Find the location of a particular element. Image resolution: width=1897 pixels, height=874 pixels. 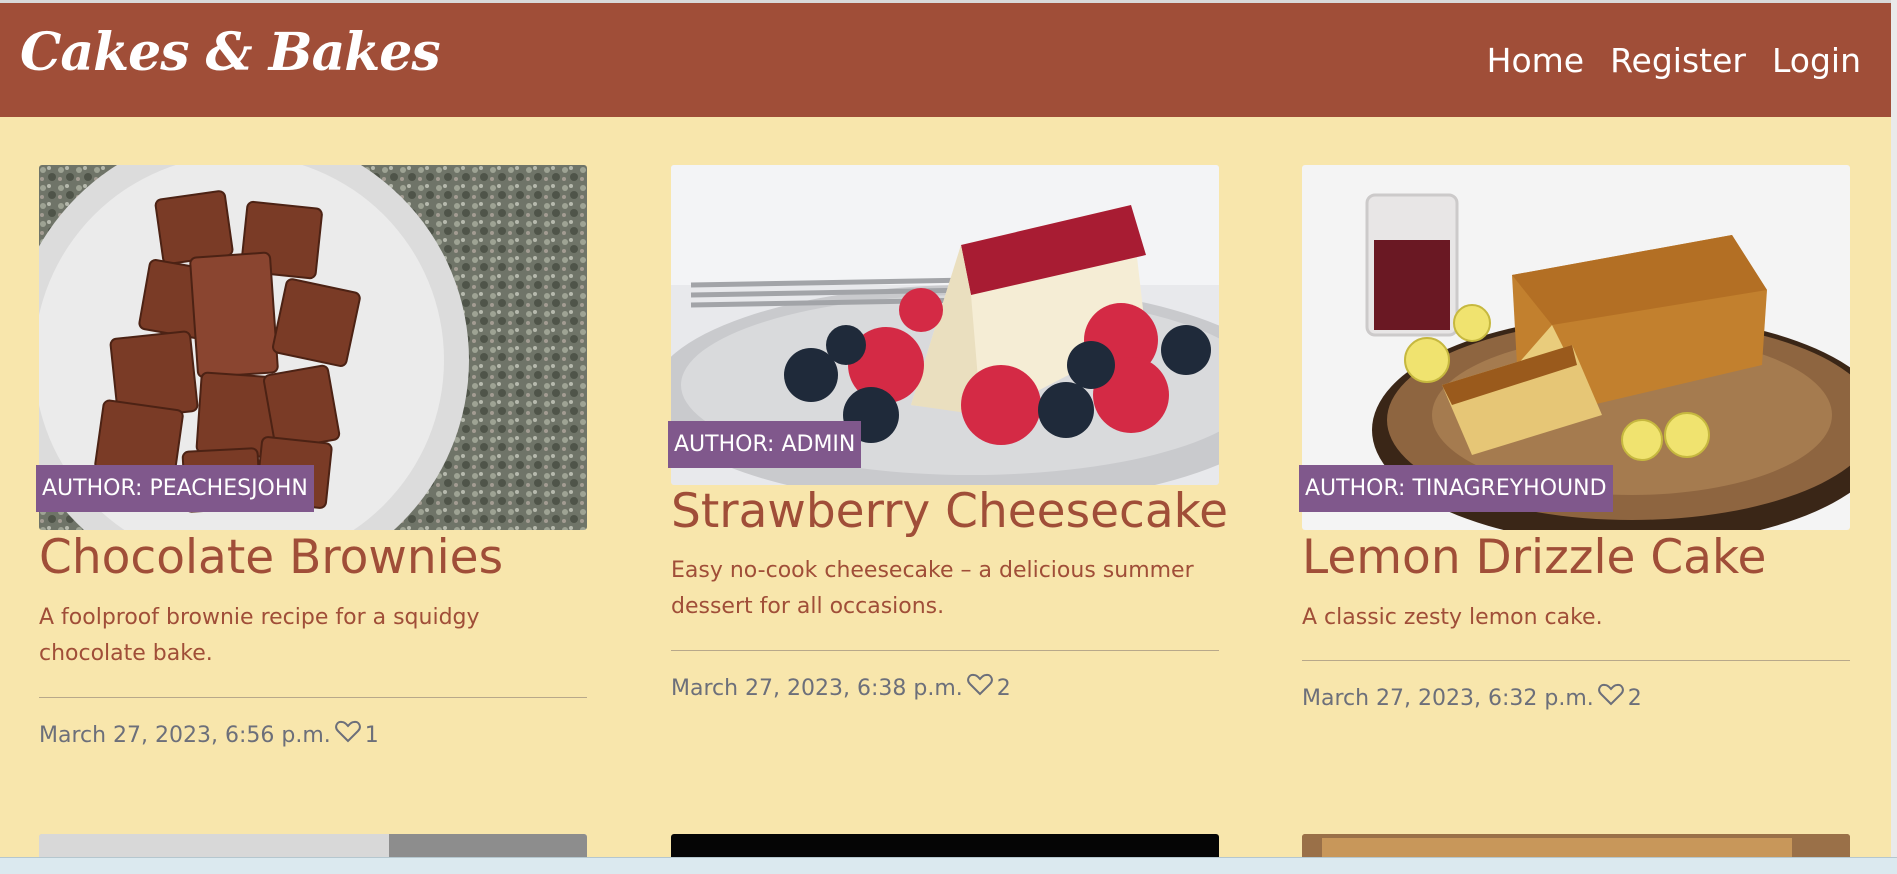

recipe-meta: March 27, 2023, 6:32 p.m. 2 is located at coordinates (1472, 698).